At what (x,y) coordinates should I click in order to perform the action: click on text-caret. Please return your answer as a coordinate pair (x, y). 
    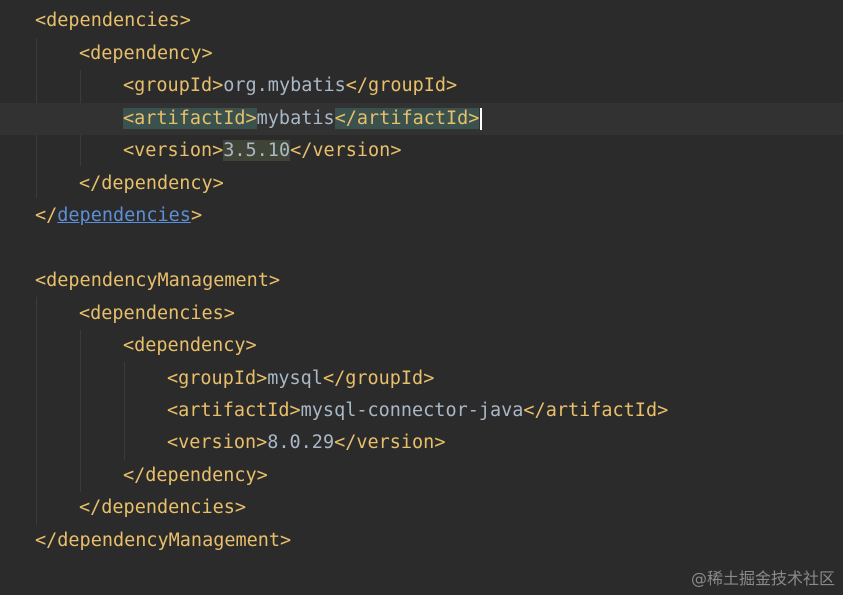
    Looking at the image, I should click on (481, 119).